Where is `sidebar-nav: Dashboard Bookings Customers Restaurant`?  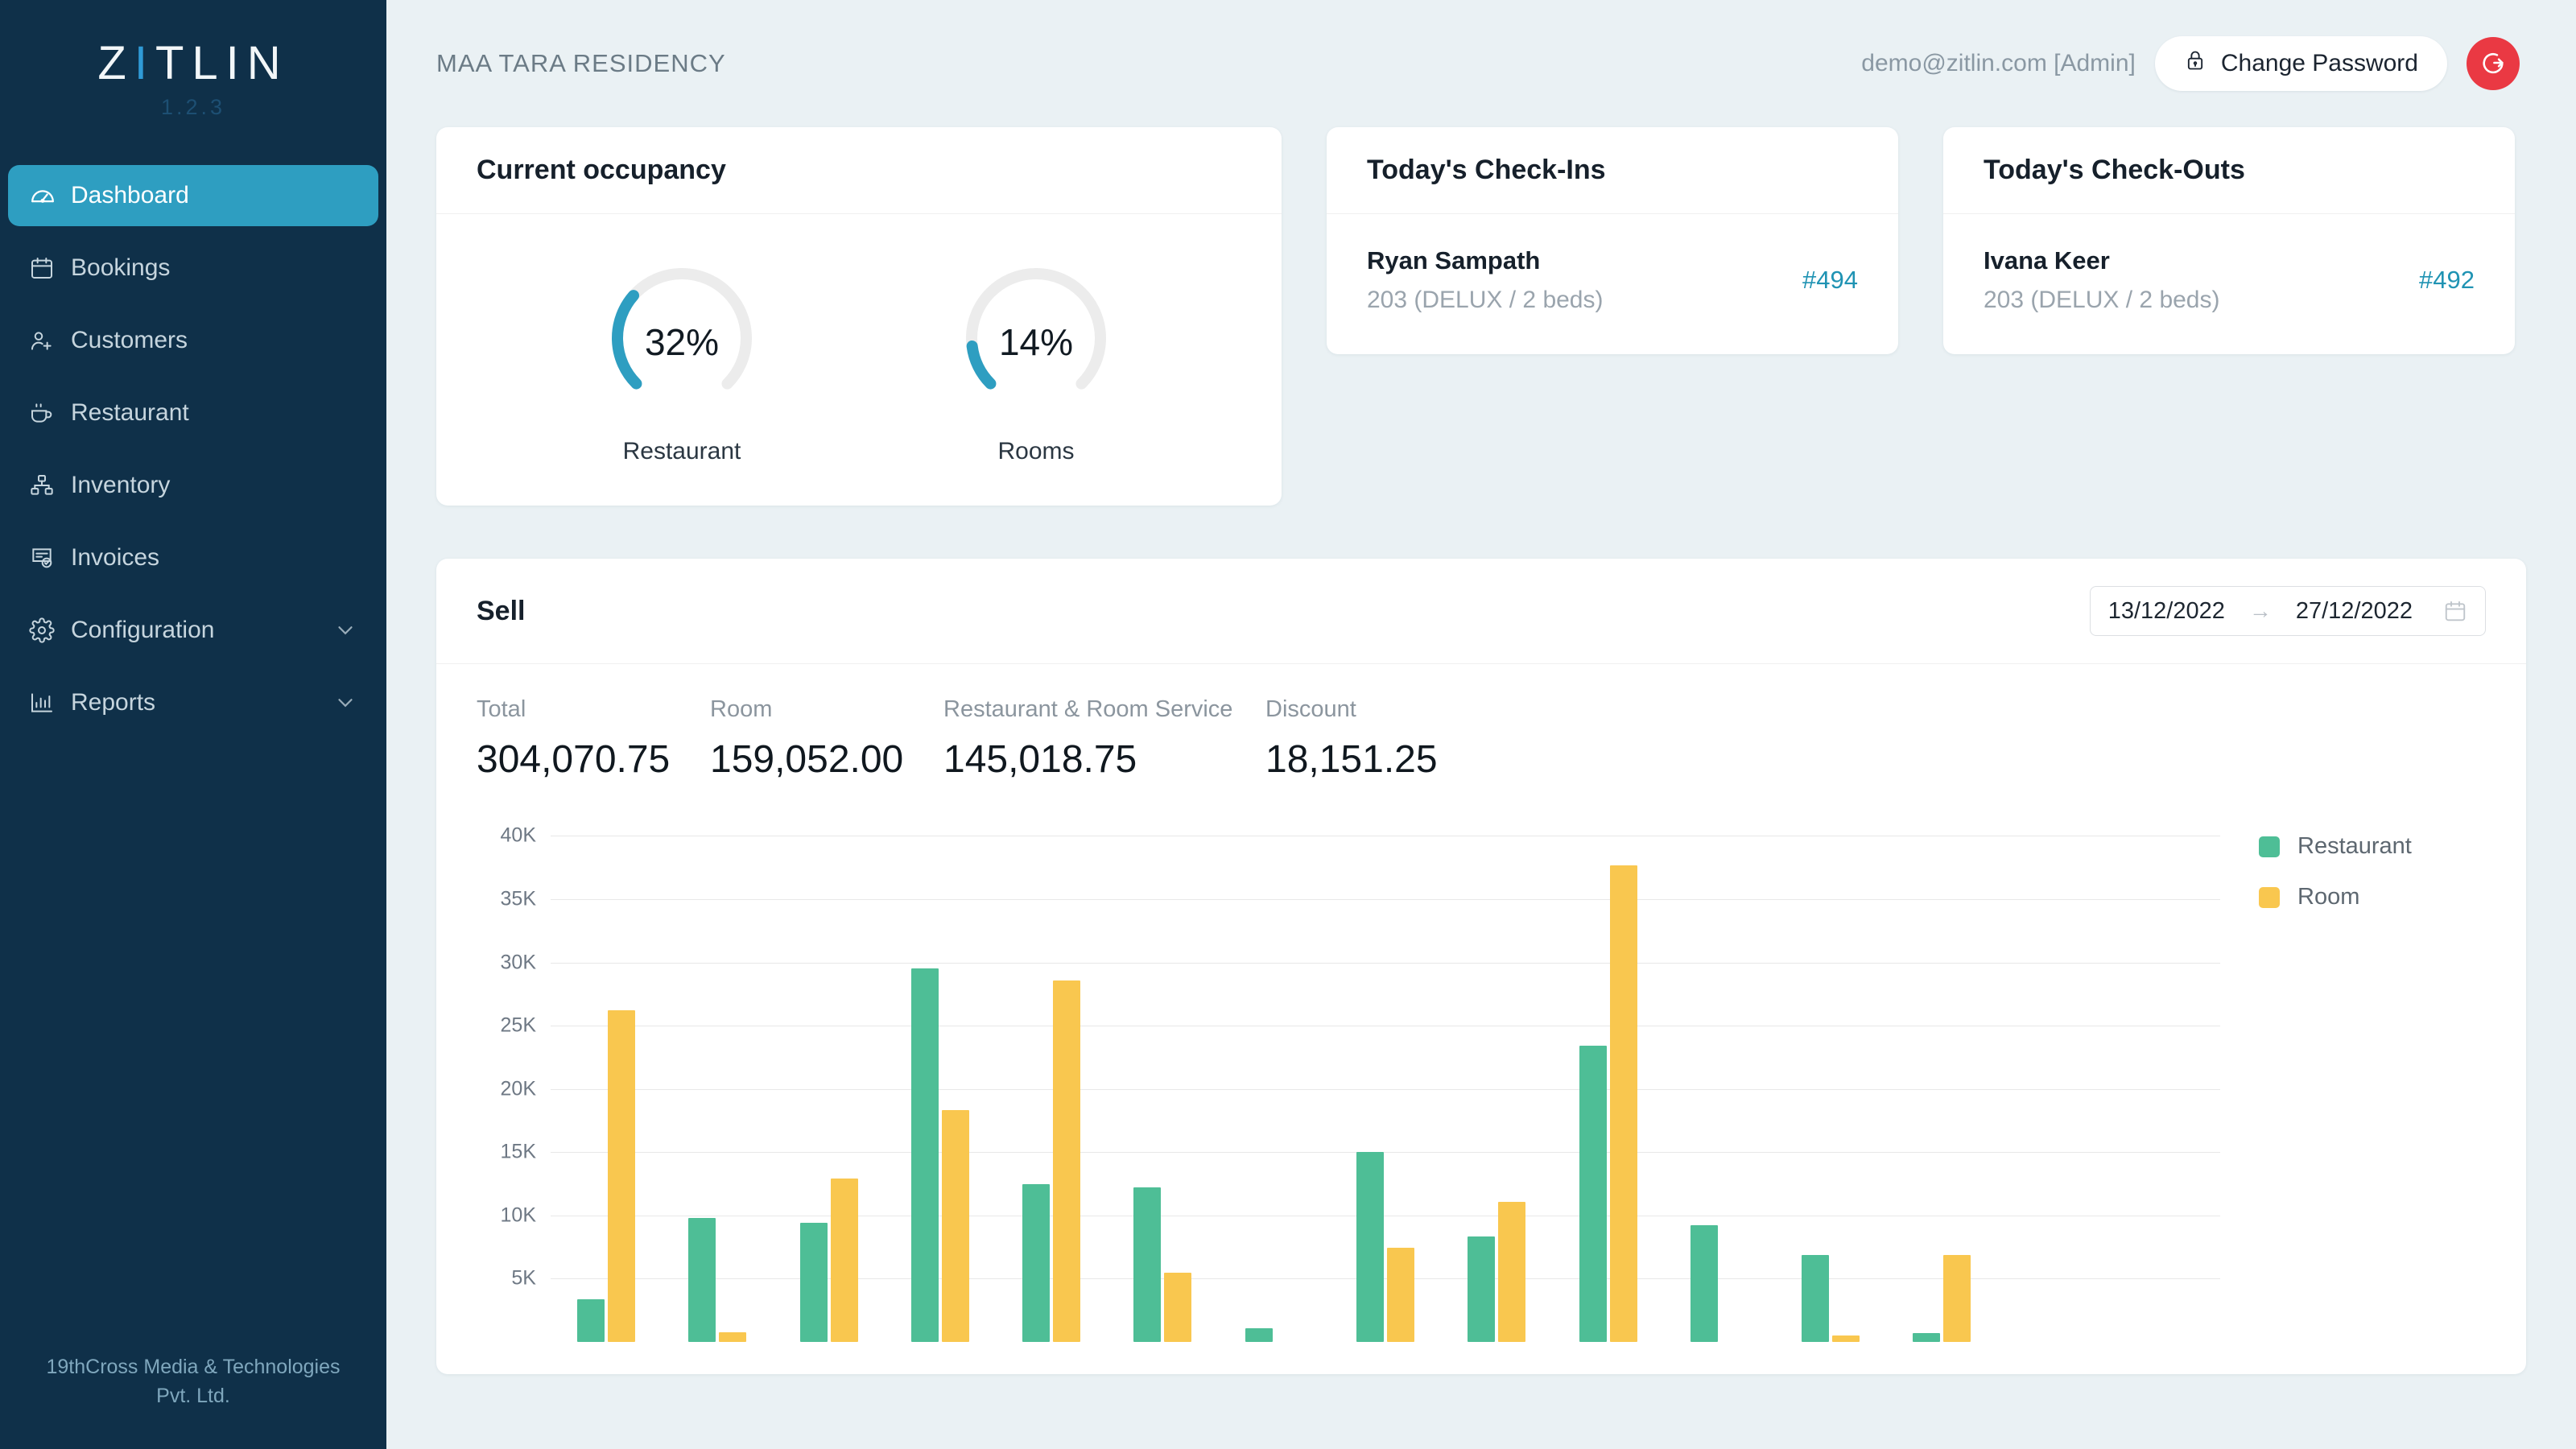
sidebar-nav: Dashboard Bookings Customers Restaurant is located at coordinates (193, 455).